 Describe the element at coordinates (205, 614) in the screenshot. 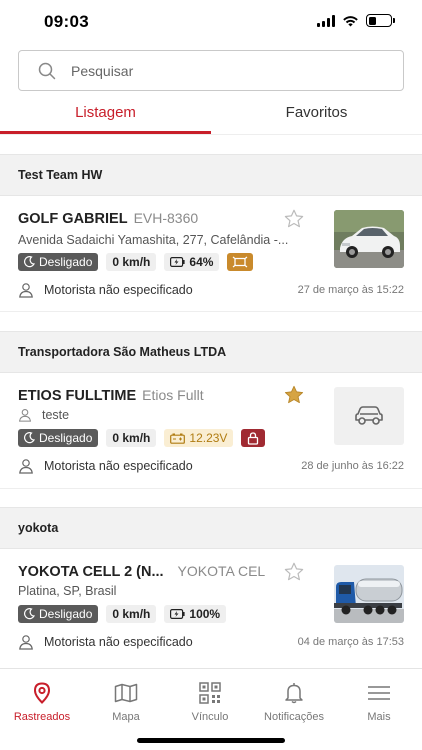

I see `battery-value: 100%` at that location.